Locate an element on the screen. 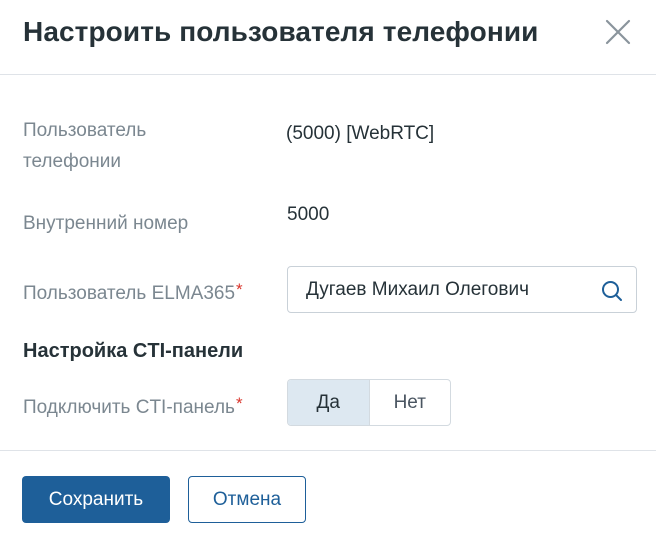 The height and width of the screenshot is (544, 656). dialog-title: Настроить пользователя телефонии is located at coordinates (281, 31).